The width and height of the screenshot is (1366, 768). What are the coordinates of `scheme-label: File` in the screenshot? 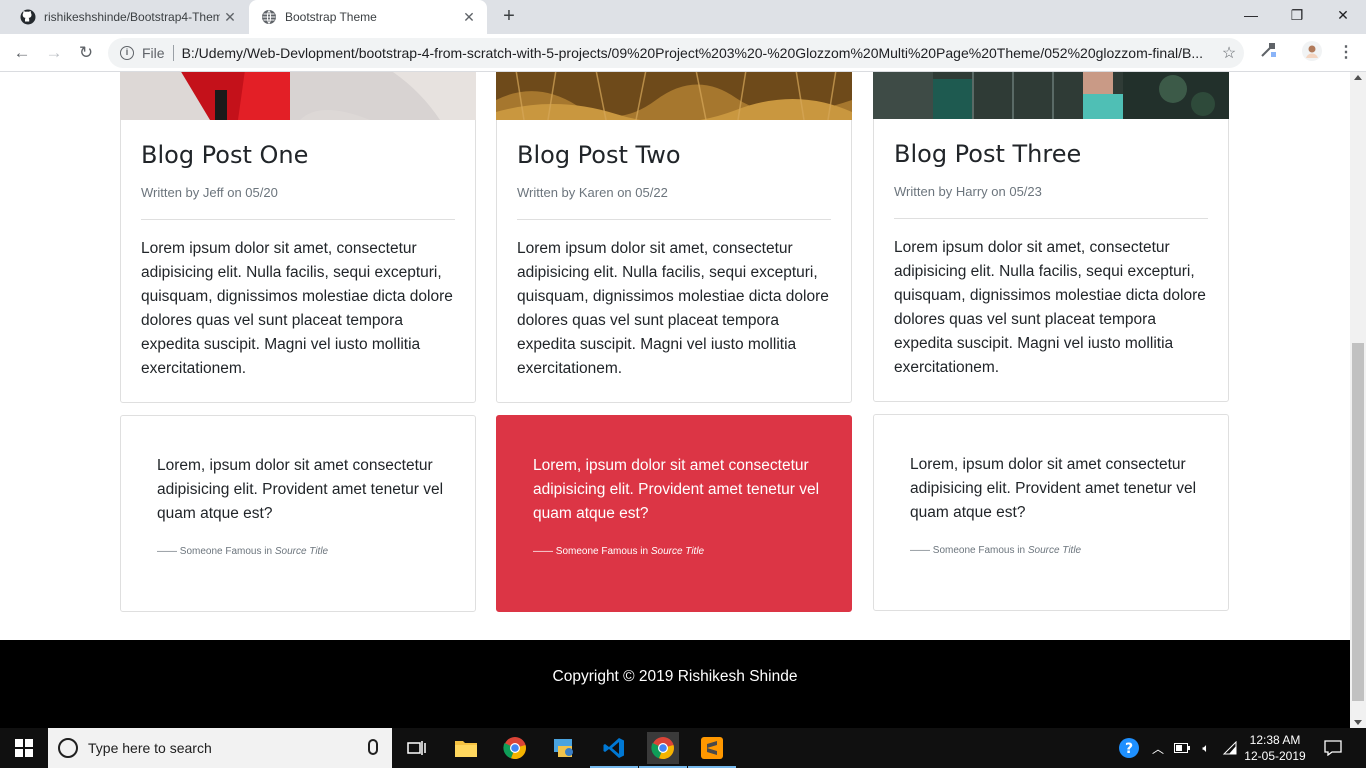 It's located at (153, 53).